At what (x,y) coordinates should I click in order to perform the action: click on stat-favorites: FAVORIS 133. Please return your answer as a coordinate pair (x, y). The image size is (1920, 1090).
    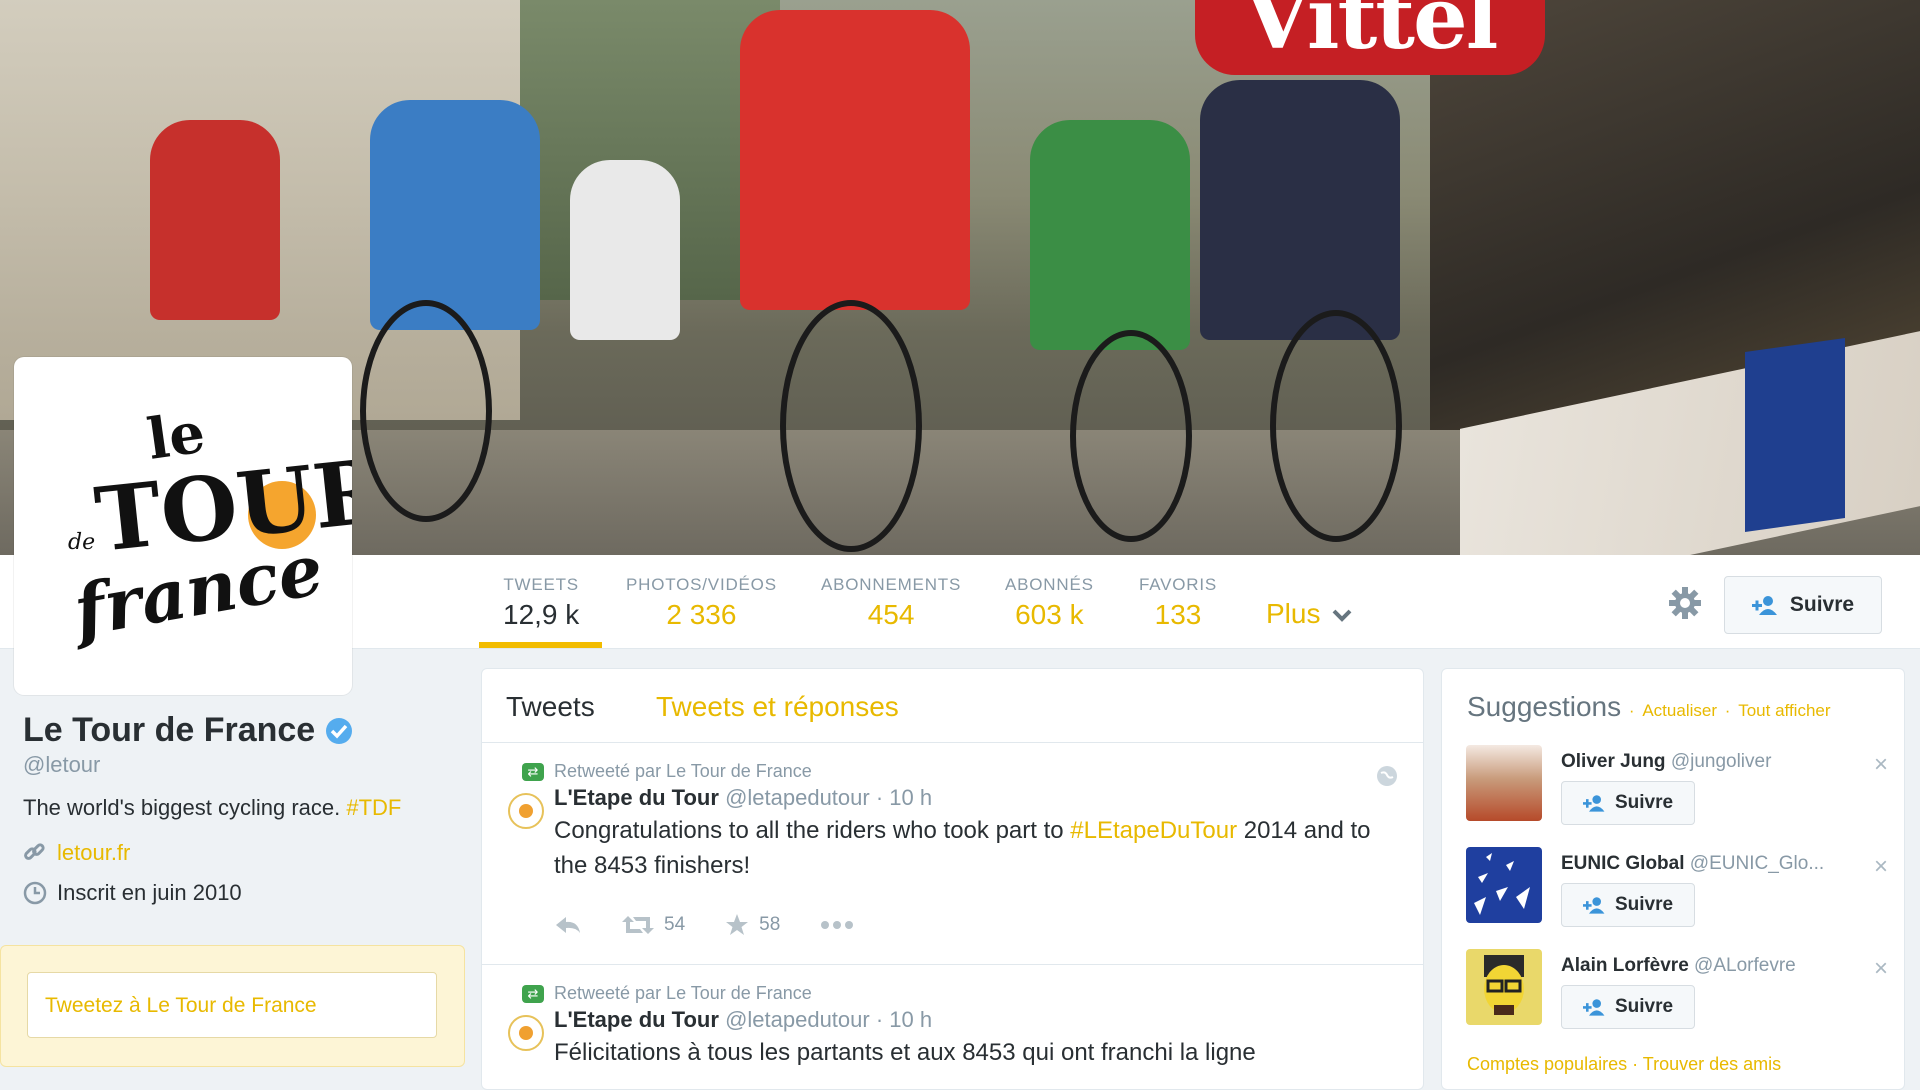
    Looking at the image, I should click on (1178, 603).